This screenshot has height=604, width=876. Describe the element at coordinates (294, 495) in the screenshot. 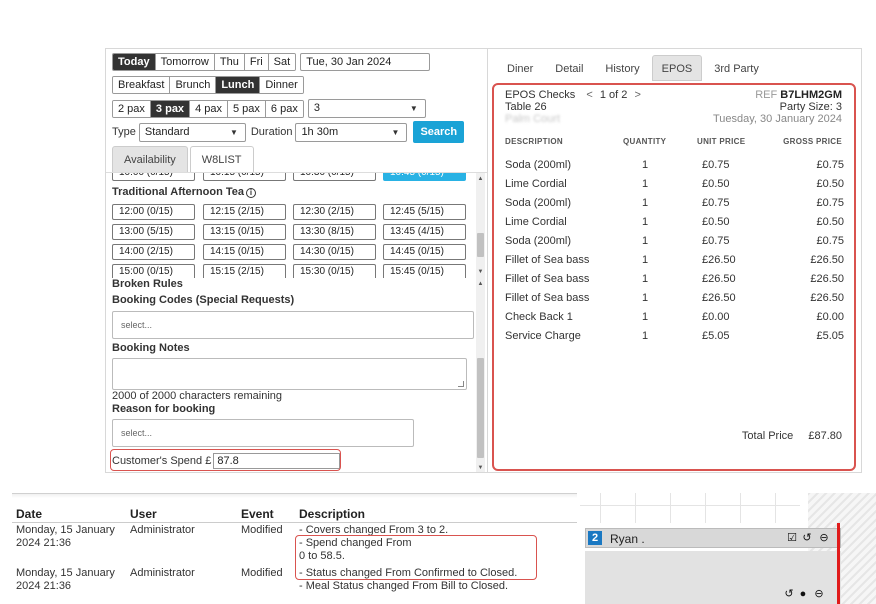

I see `divider` at that location.